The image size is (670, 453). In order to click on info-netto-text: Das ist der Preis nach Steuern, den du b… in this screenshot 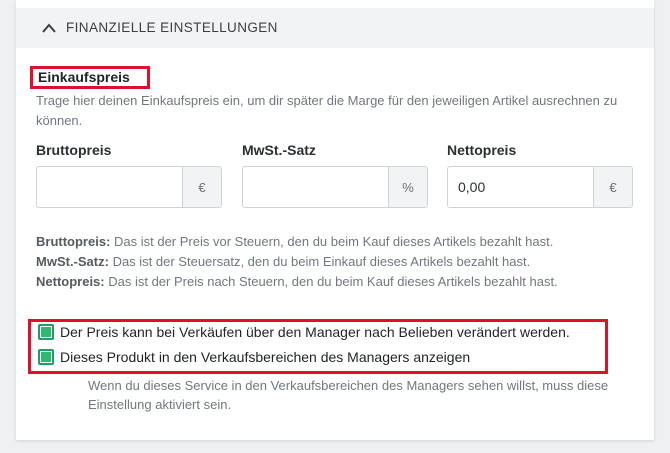, I will do `click(331, 281)`.